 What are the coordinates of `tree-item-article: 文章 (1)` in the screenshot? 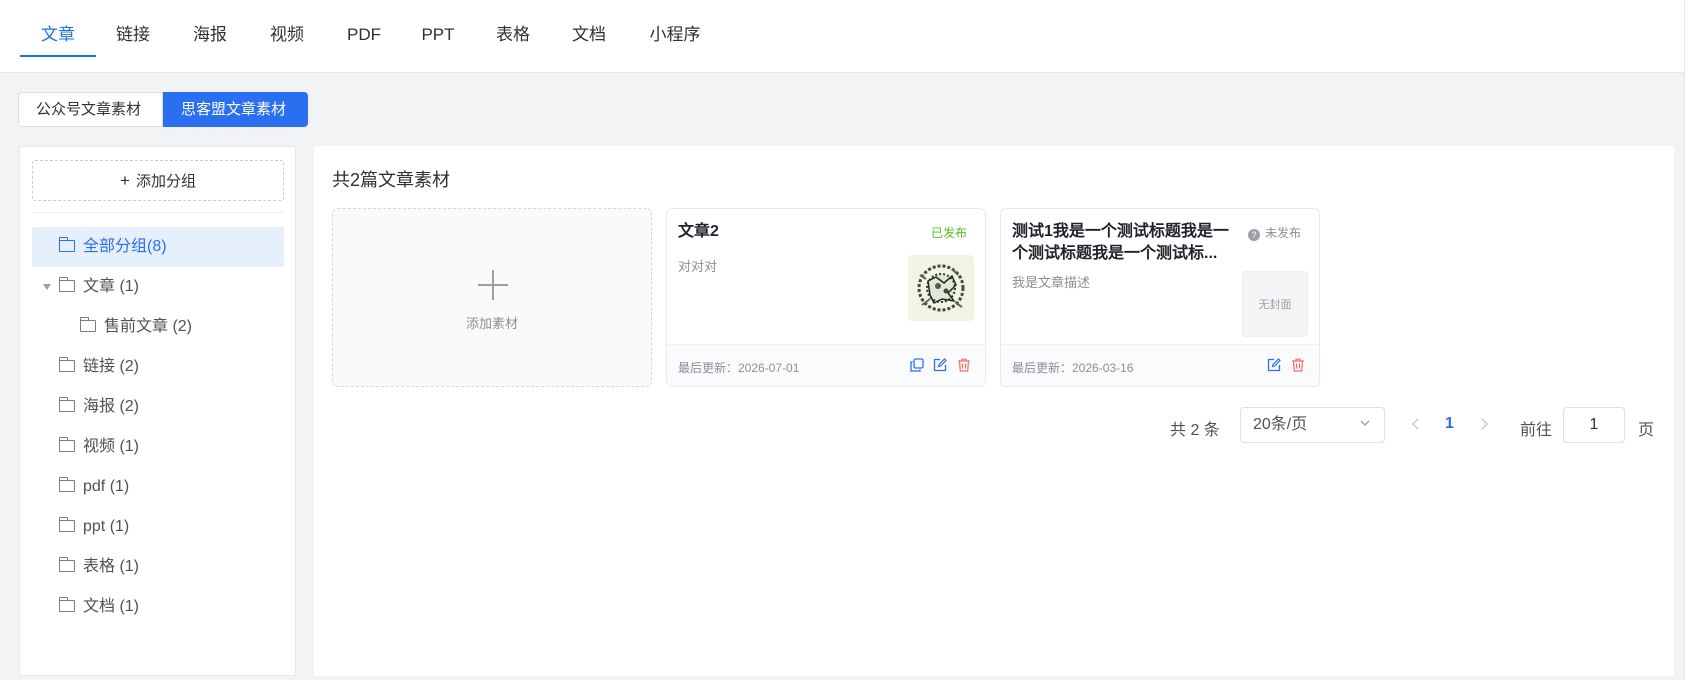 It's located at (158, 287).